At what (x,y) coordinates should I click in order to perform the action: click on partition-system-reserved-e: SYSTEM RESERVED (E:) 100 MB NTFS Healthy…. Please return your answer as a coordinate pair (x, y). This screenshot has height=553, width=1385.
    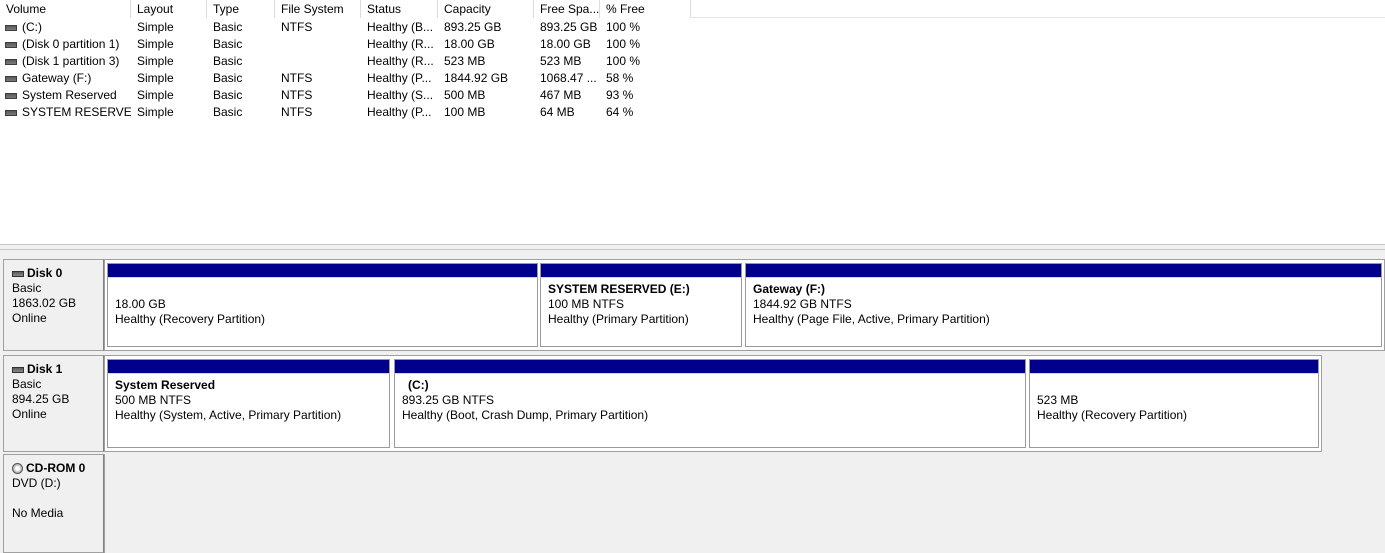
    Looking at the image, I should click on (641, 305).